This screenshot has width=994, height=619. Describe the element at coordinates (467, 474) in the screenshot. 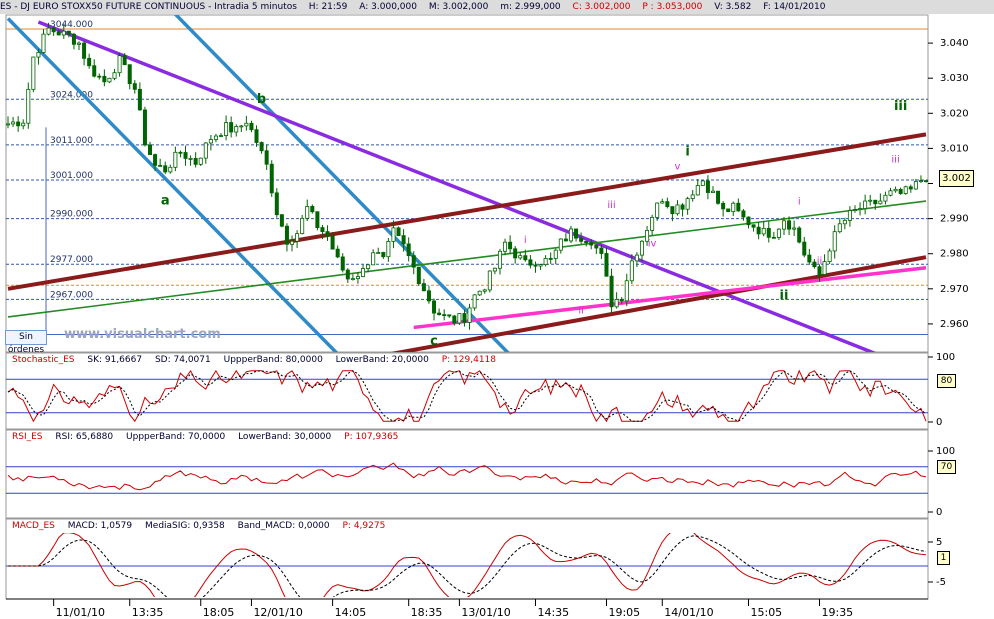

I see `rsi-panel` at that location.